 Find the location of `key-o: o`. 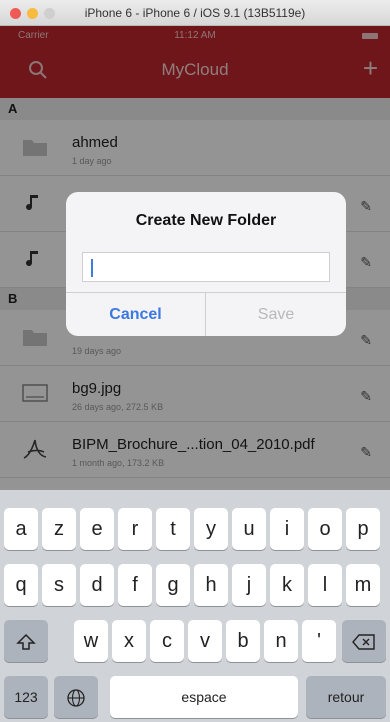

key-o: o is located at coordinates (325, 529).